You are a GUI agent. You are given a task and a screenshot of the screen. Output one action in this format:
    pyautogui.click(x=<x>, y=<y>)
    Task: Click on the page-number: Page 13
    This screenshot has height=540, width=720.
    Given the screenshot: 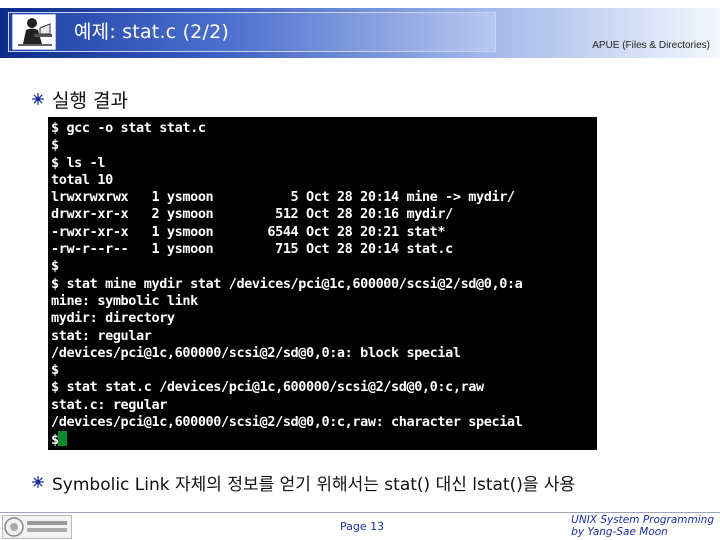 What is the action you would take?
    pyautogui.click(x=362, y=526)
    